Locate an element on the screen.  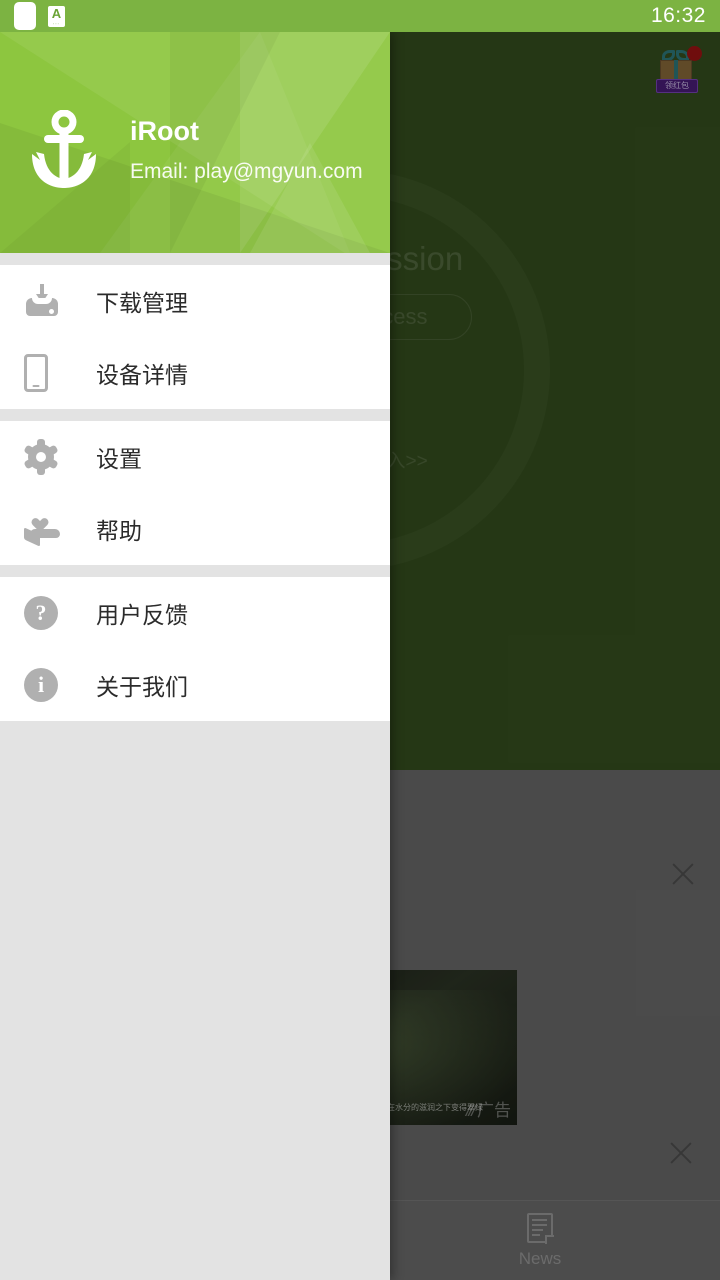
phone-icon is located at coordinates (47, 373).